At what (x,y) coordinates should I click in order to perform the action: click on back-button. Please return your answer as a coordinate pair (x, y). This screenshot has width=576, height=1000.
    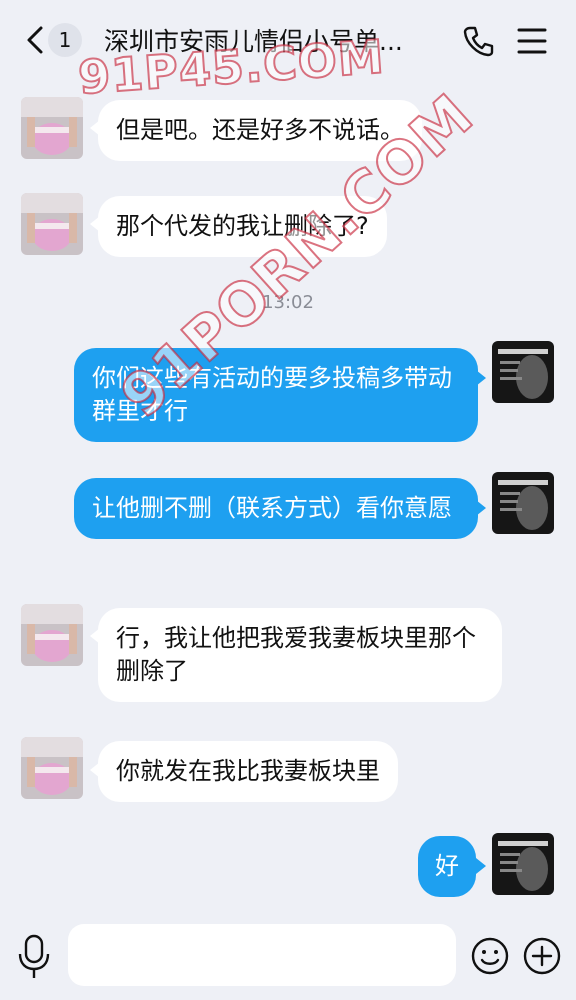
    Looking at the image, I should click on (35, 40).